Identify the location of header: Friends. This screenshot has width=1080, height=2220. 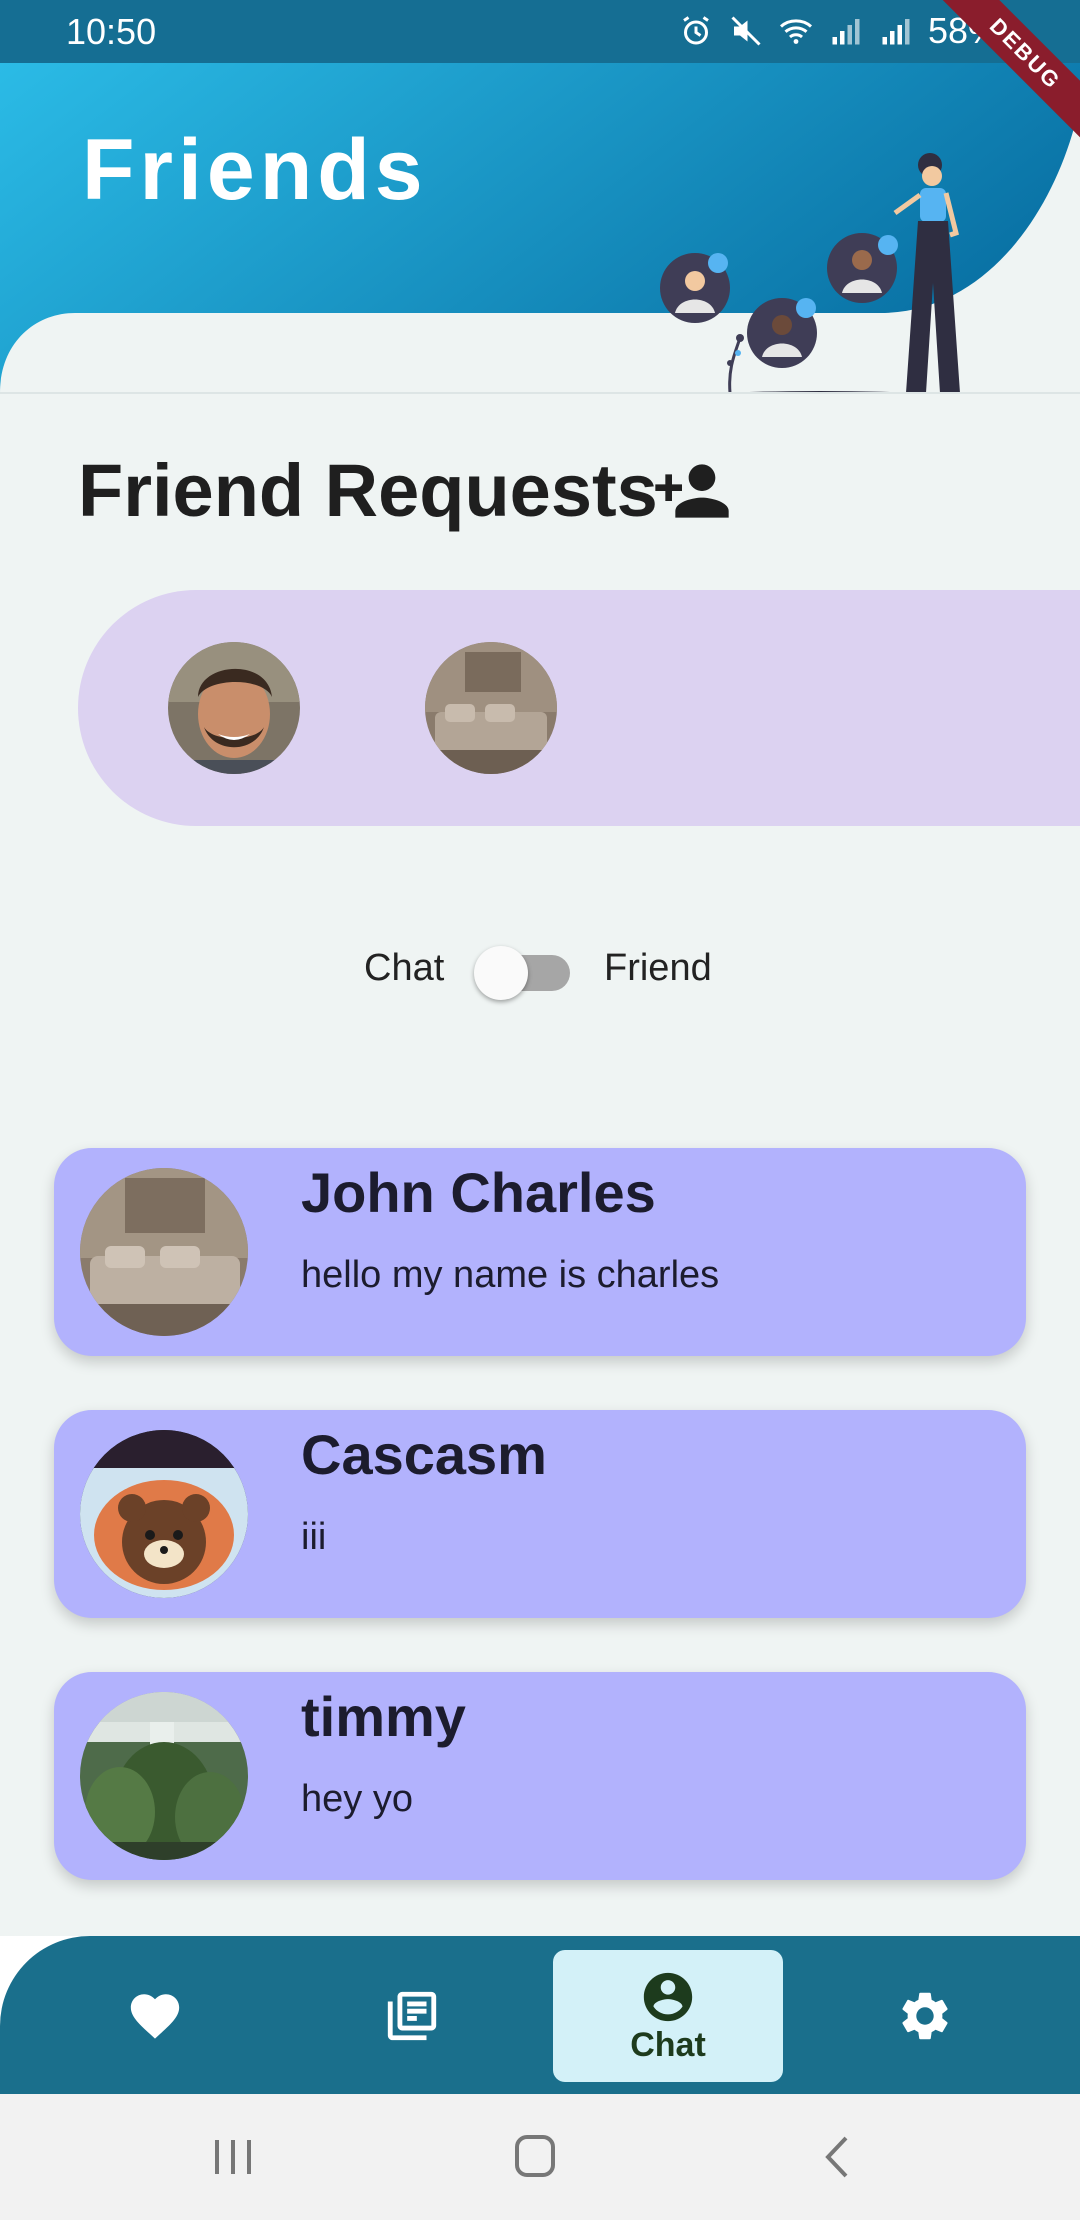
(540, 228).